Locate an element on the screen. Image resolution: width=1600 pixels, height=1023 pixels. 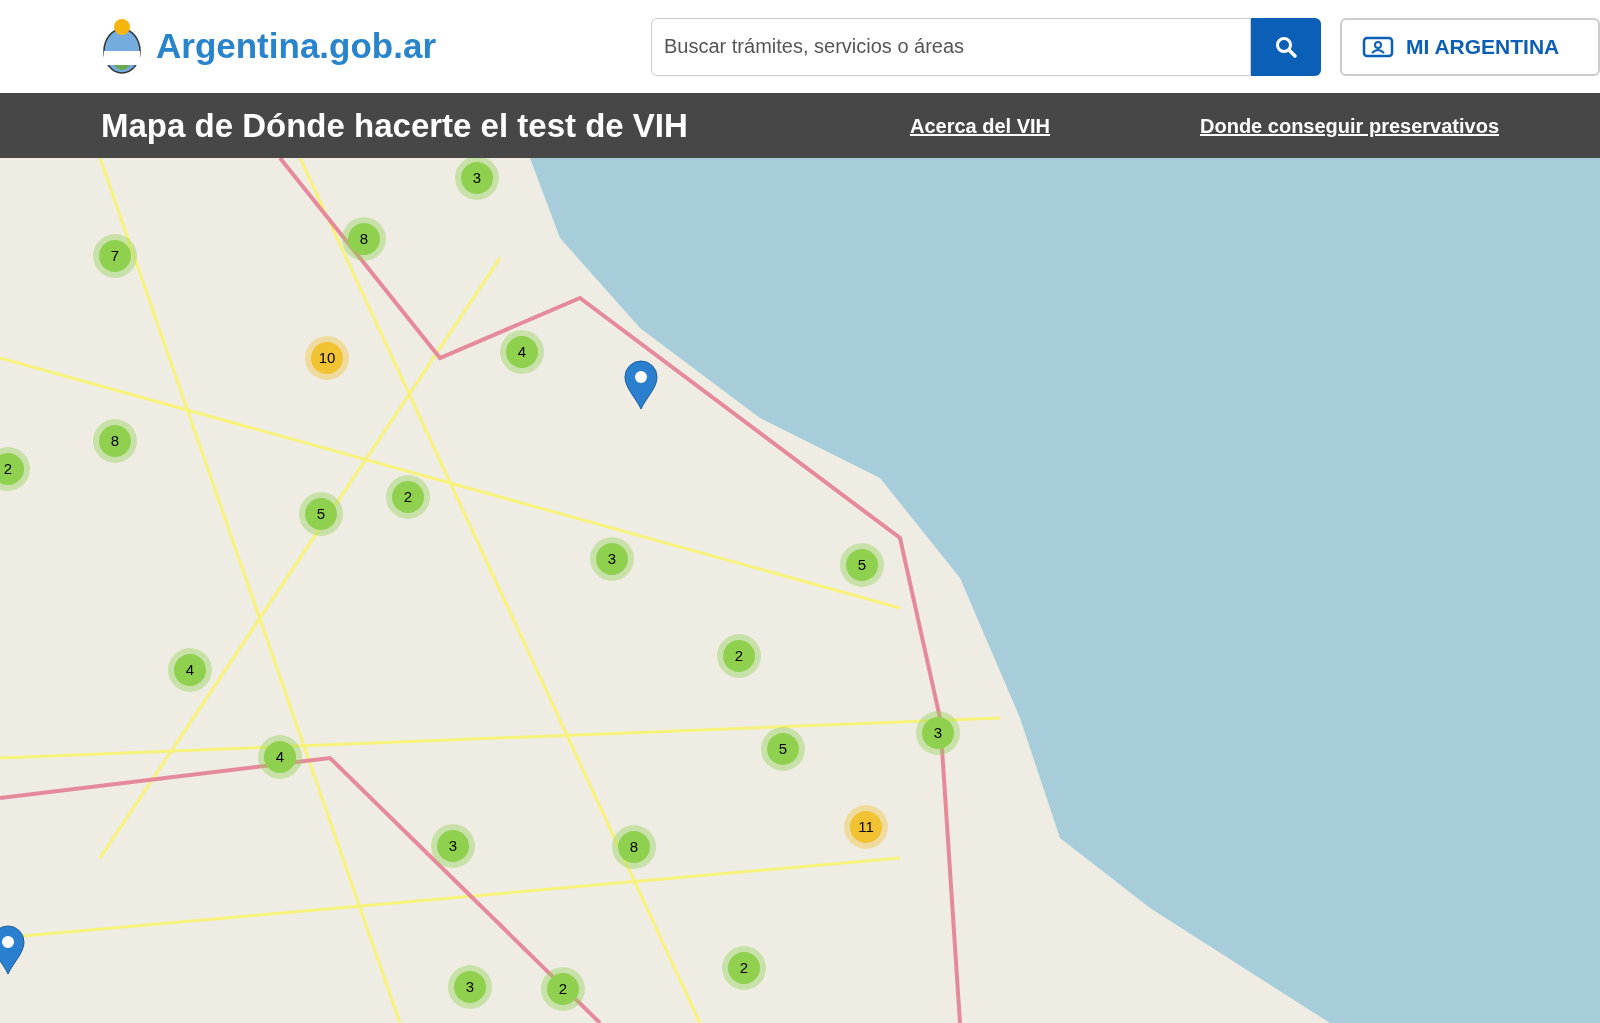
login-button: MI ARGENTINA is located at coordinates (1470, 46).